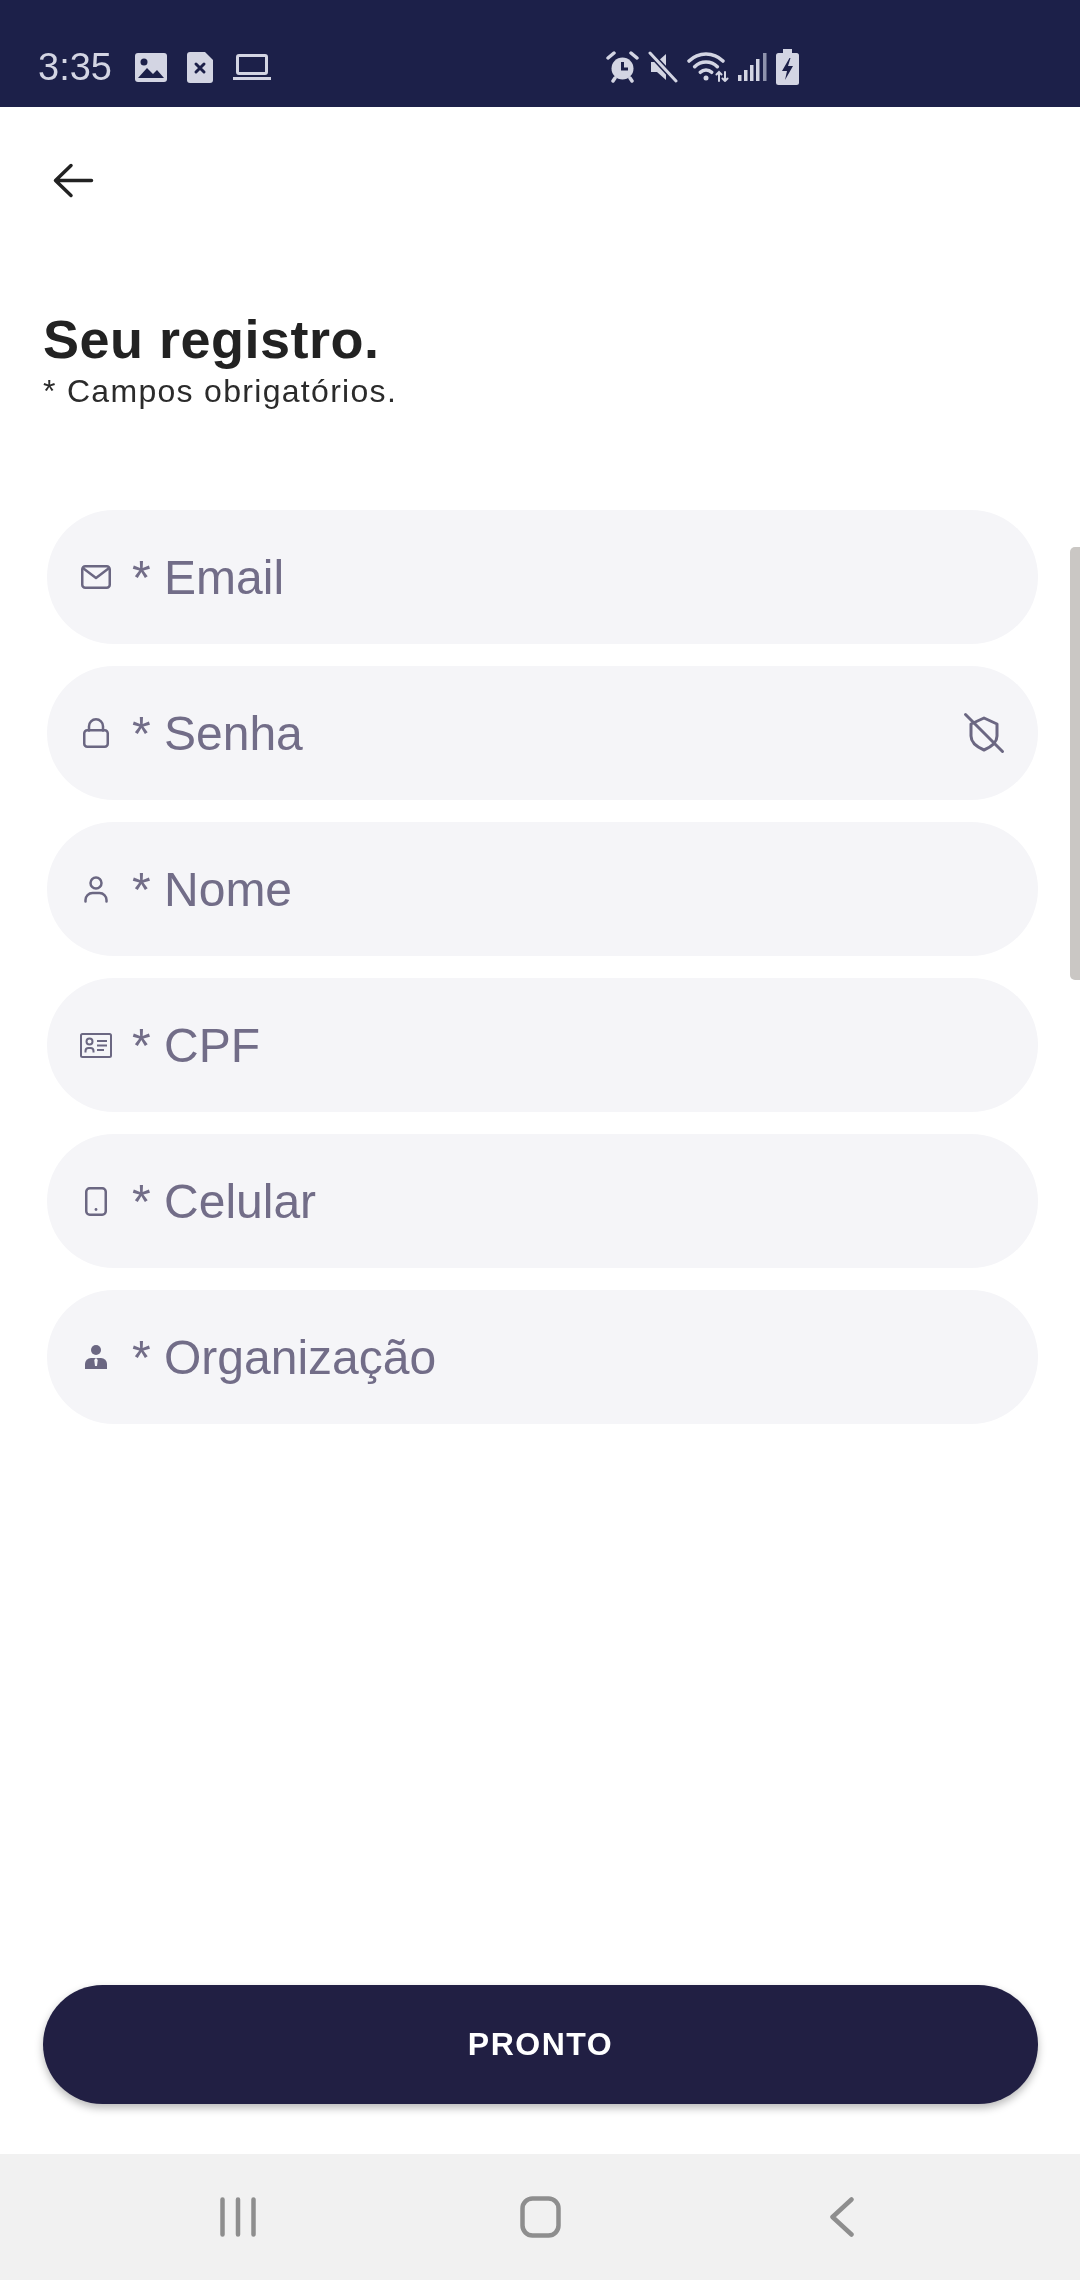 This screenshot has width=1080, height=2280. I want to click on done-button: PRONTO, so click(540, 2044).